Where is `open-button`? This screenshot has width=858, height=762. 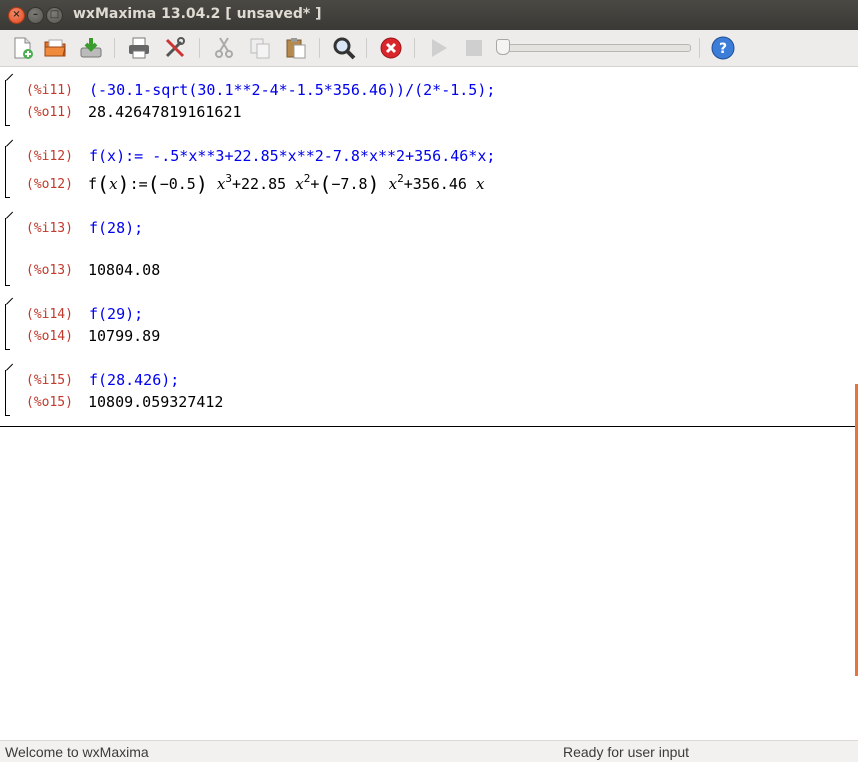 open-button is located at coordinates (55, 48).